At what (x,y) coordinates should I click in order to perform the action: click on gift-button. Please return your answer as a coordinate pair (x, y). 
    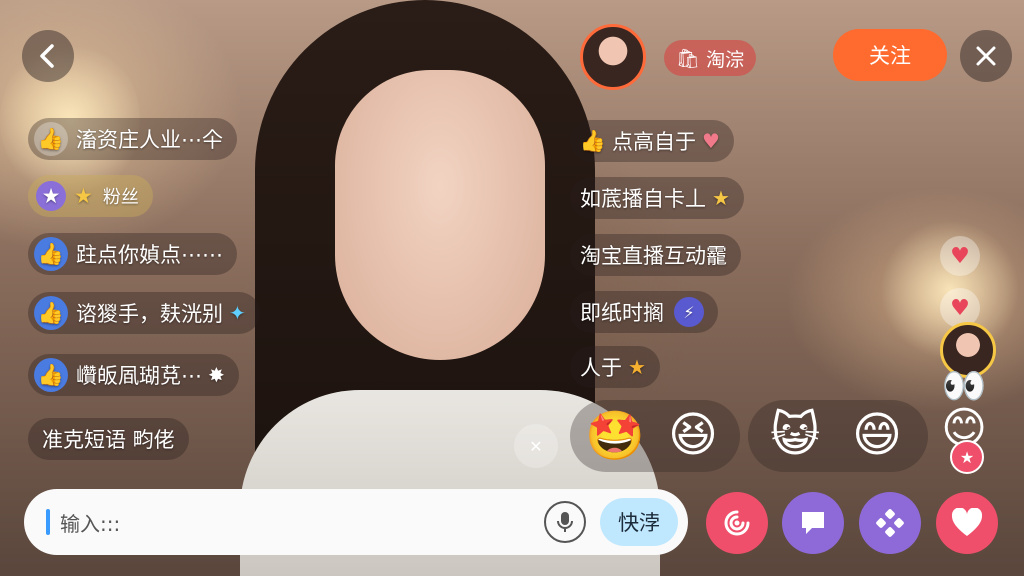
    Looking at the image, I should click on (737, 523).